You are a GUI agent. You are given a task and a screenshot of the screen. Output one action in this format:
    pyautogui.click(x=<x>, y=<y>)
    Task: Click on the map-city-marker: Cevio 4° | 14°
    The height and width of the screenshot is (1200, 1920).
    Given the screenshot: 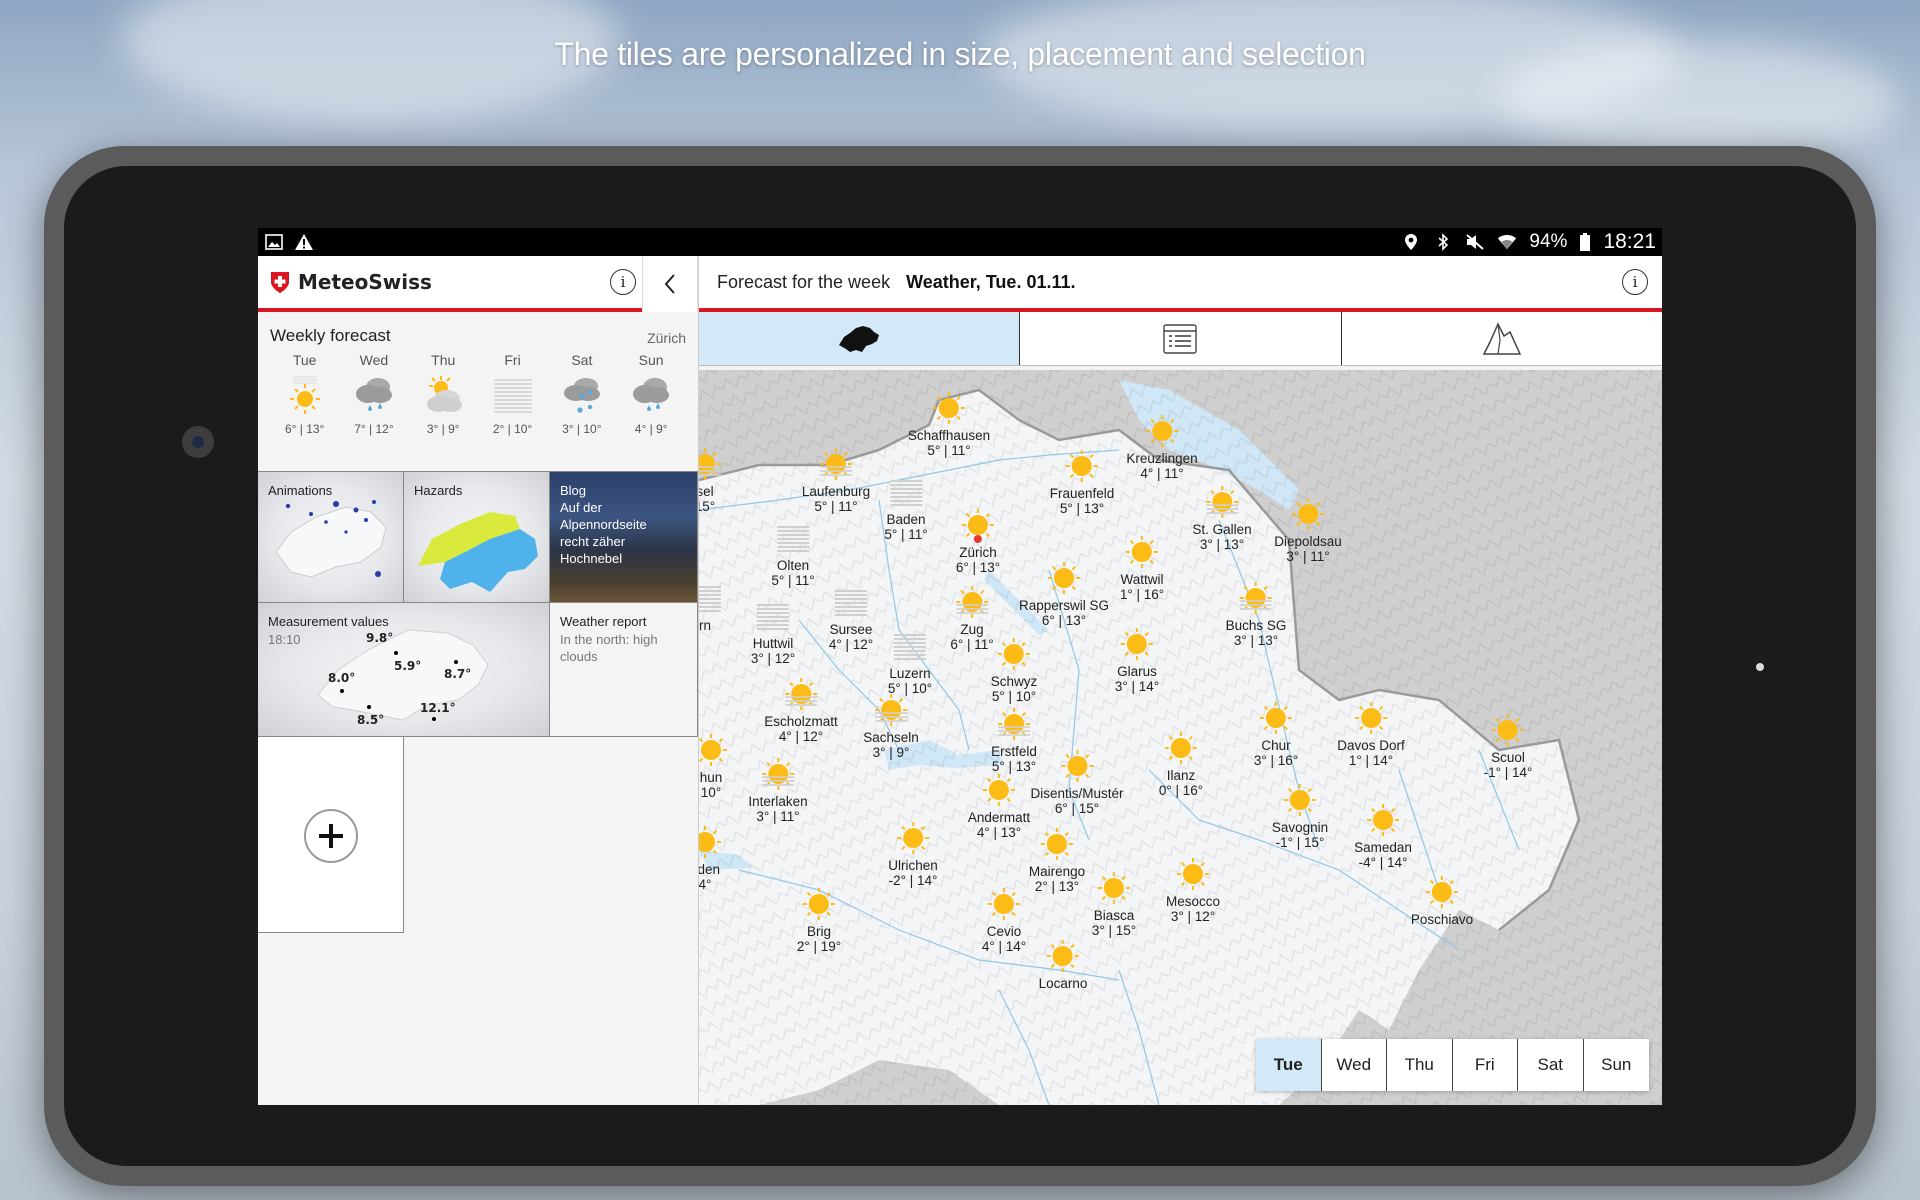 What is the action you would take?
    pyautogui.click(x=1004, y=920)
    